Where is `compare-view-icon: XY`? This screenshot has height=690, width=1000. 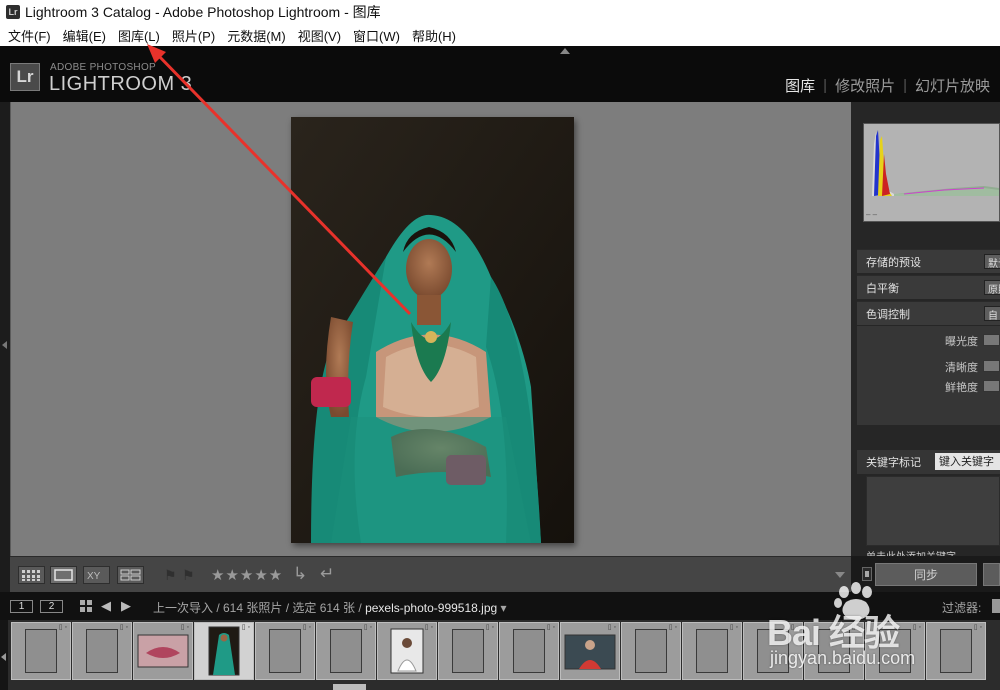
compare-view-icon: XY is located at coordinates (96, 575).